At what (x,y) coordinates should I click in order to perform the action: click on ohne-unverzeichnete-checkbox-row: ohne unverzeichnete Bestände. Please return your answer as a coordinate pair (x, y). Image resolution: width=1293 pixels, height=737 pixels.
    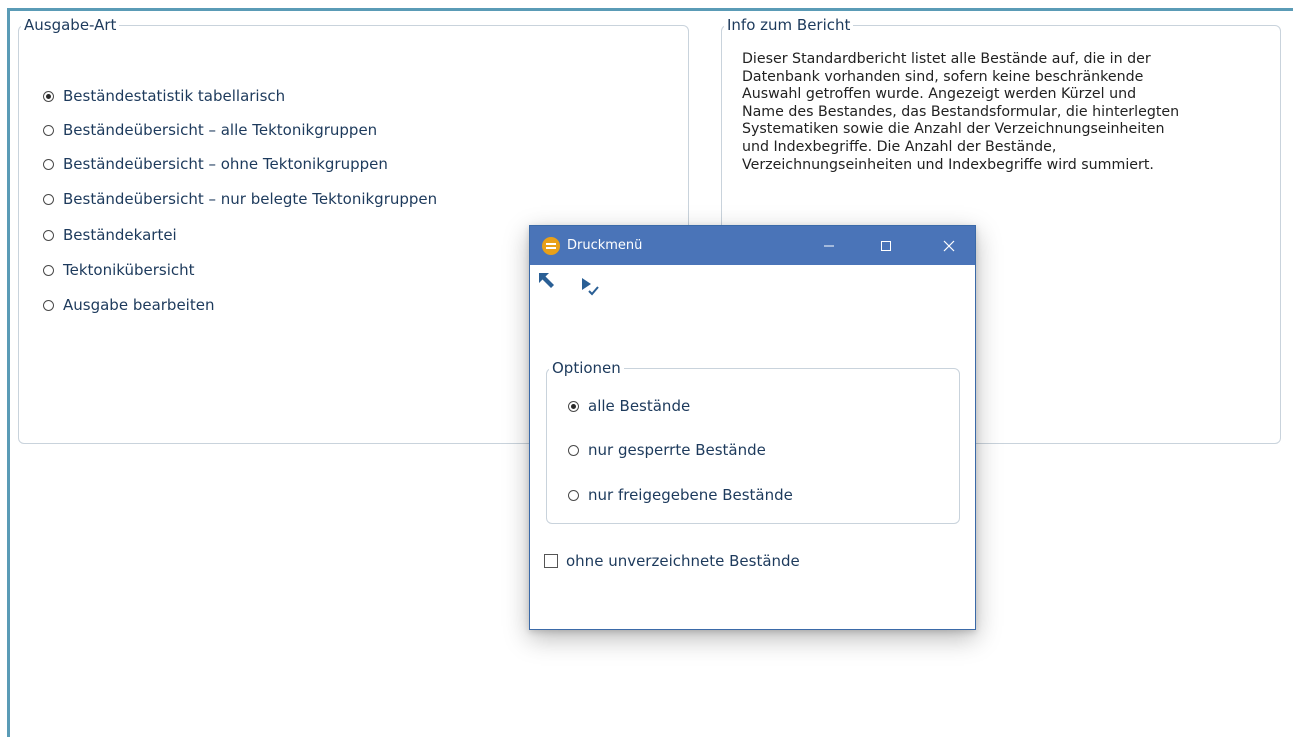
    Looking at the image, I should click on (672, 561).